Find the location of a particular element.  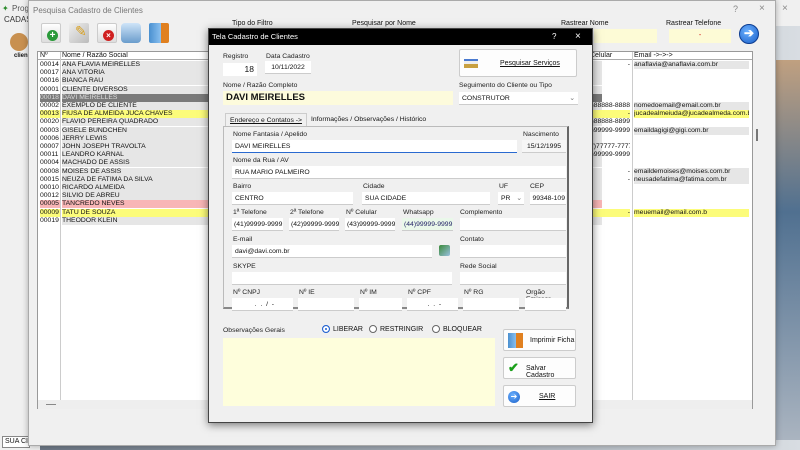

row-number: 00006 is located at coordinates (49, 138).